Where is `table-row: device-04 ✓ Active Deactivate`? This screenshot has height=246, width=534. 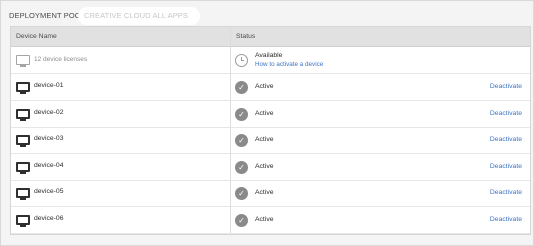
table-row: device-04 ✓ Active Deactivate is located at coordinates (270, 167).